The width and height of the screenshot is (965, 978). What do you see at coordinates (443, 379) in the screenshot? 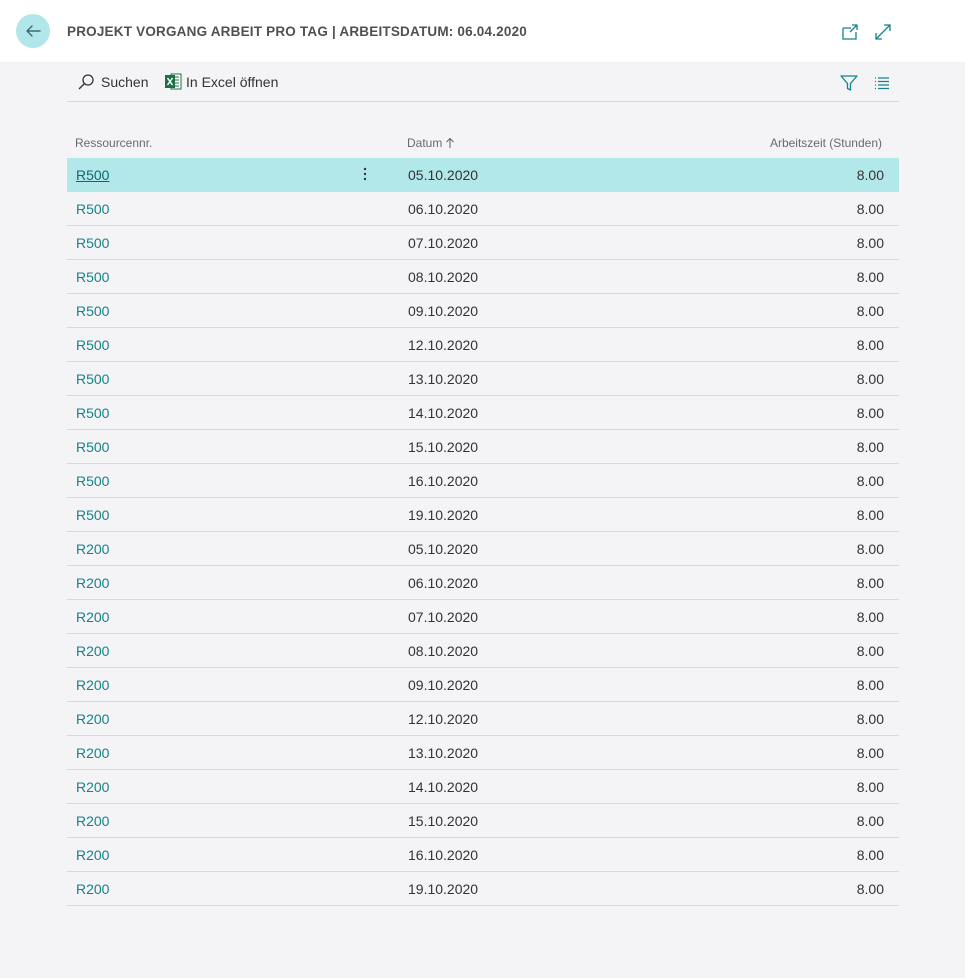
I see `date-cell: 13.10.2020` at bounding box center [443, 379].